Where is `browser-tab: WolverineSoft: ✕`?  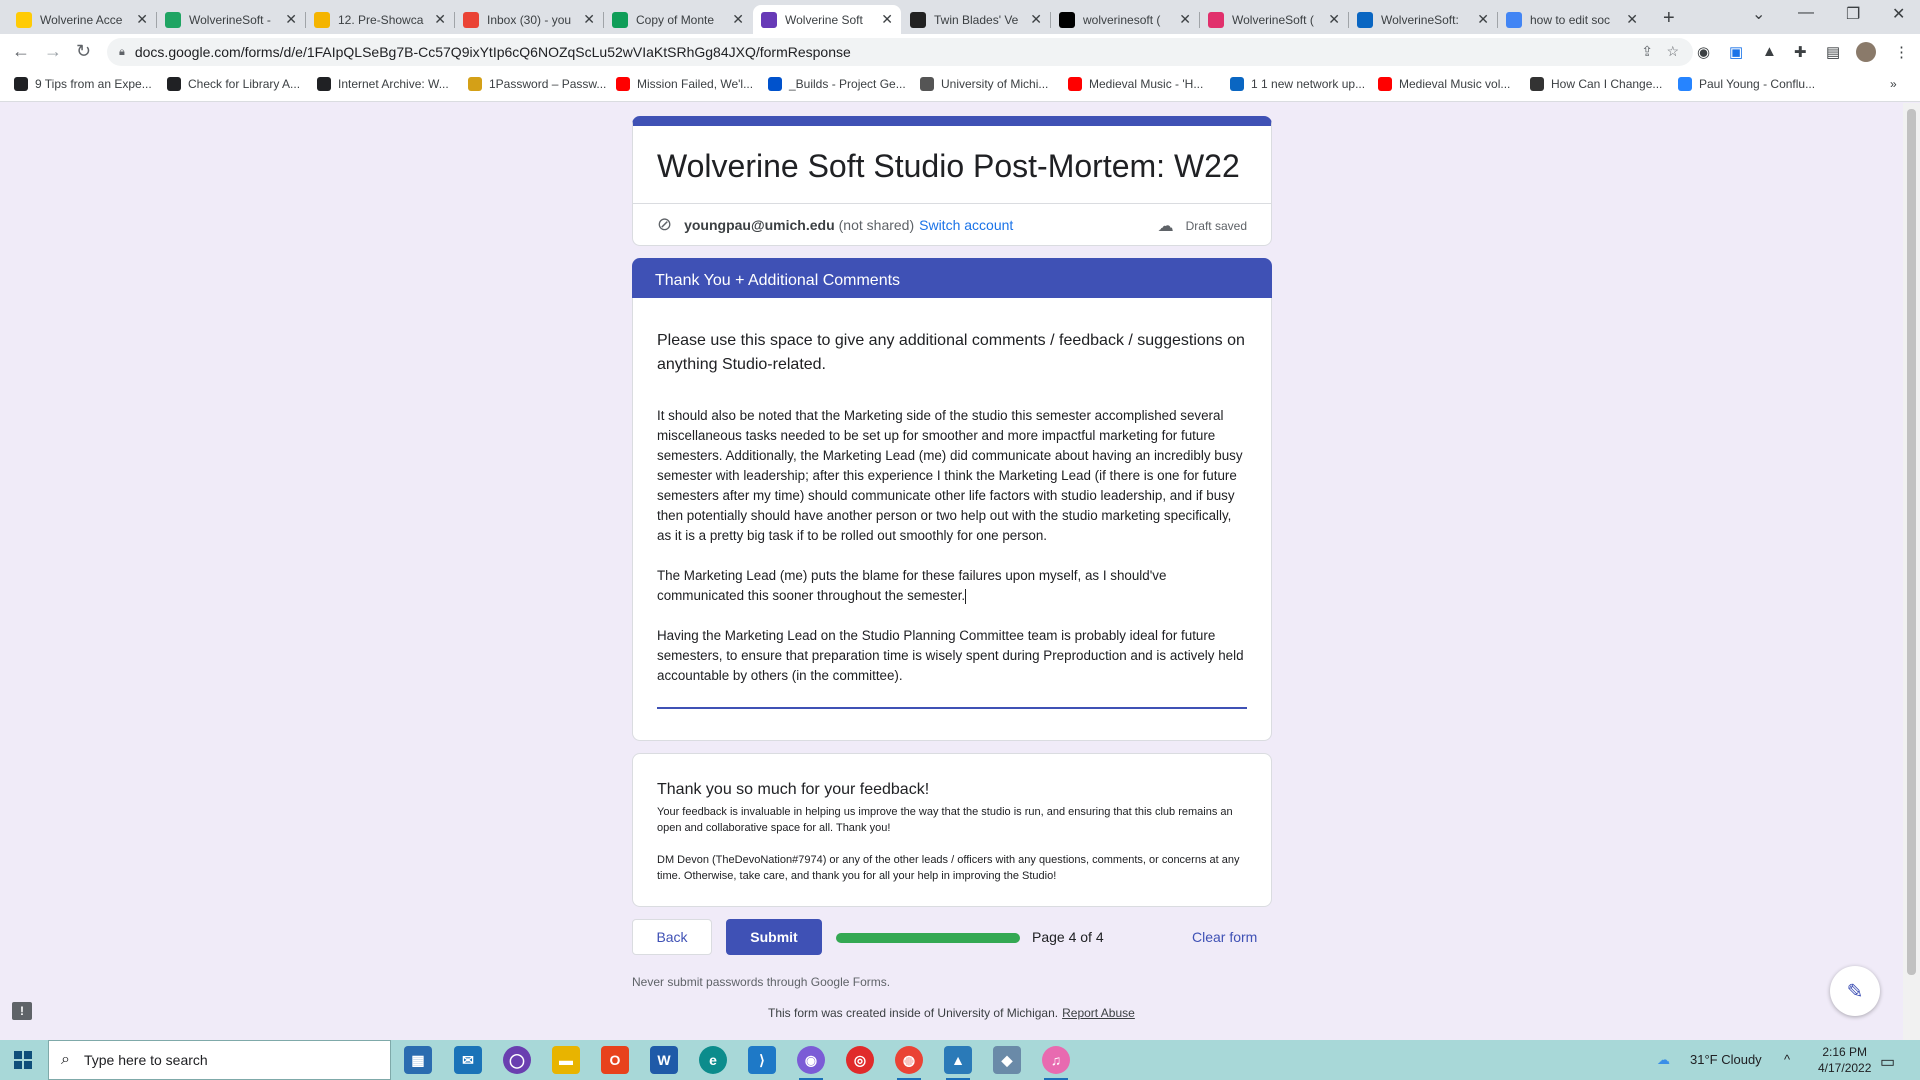
browser-tab: WolverineSoft: ✕ is located at coordinates (1423, 19).